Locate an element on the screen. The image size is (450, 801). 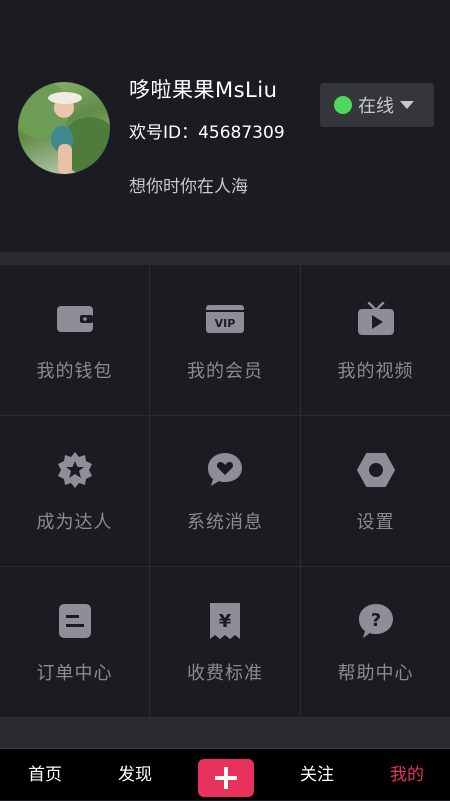
order-doc-icon is located at coordinates (75, 621).